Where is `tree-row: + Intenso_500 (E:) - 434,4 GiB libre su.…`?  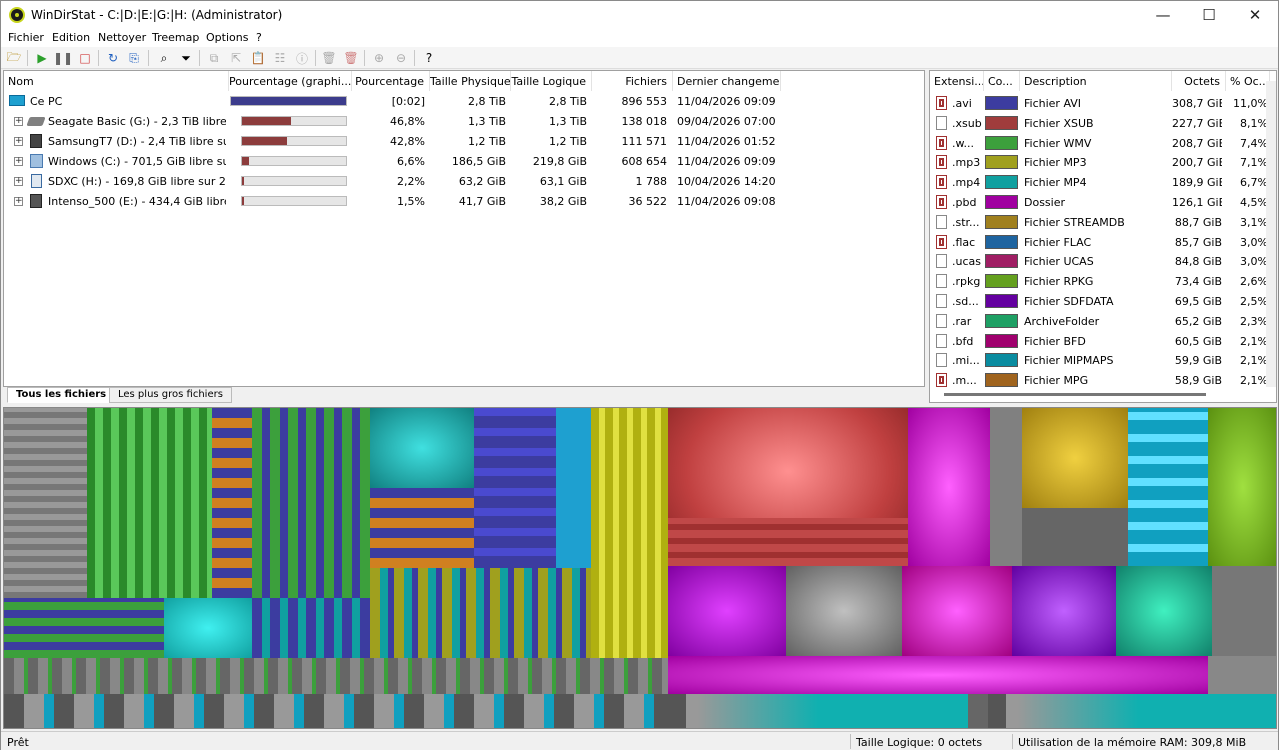
tree-row: + Intenso_500 (E:) - 434,4 GiB libre su.… is located at coordinates (464, 201).